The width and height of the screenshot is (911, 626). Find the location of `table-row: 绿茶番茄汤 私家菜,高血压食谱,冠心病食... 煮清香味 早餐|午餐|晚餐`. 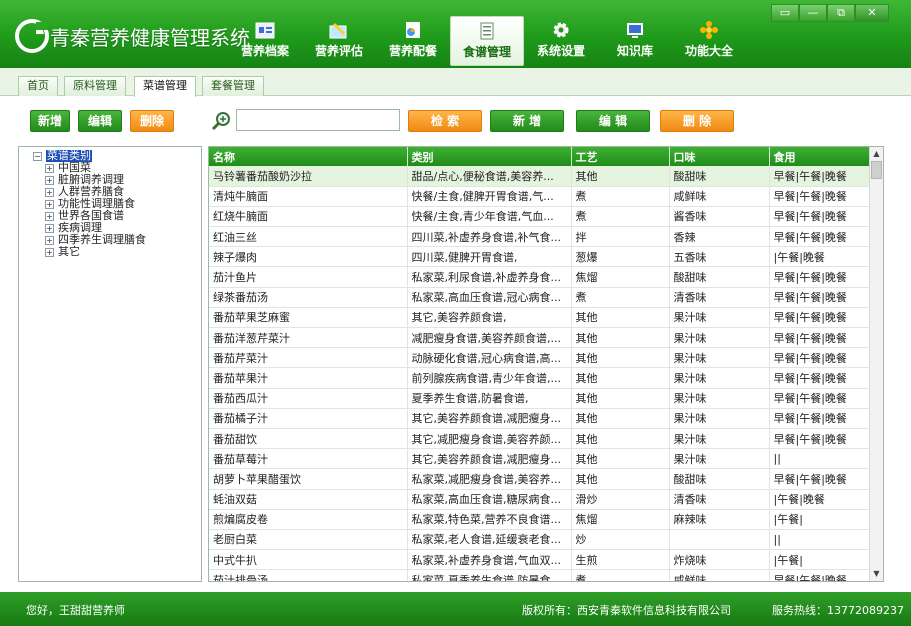

table-row: 绿茶番茄汤 私家菜,高血压食谱,冠心病食... 煮清香味 早餐|午餐|晚餐 is located at coordinates (540, 297).